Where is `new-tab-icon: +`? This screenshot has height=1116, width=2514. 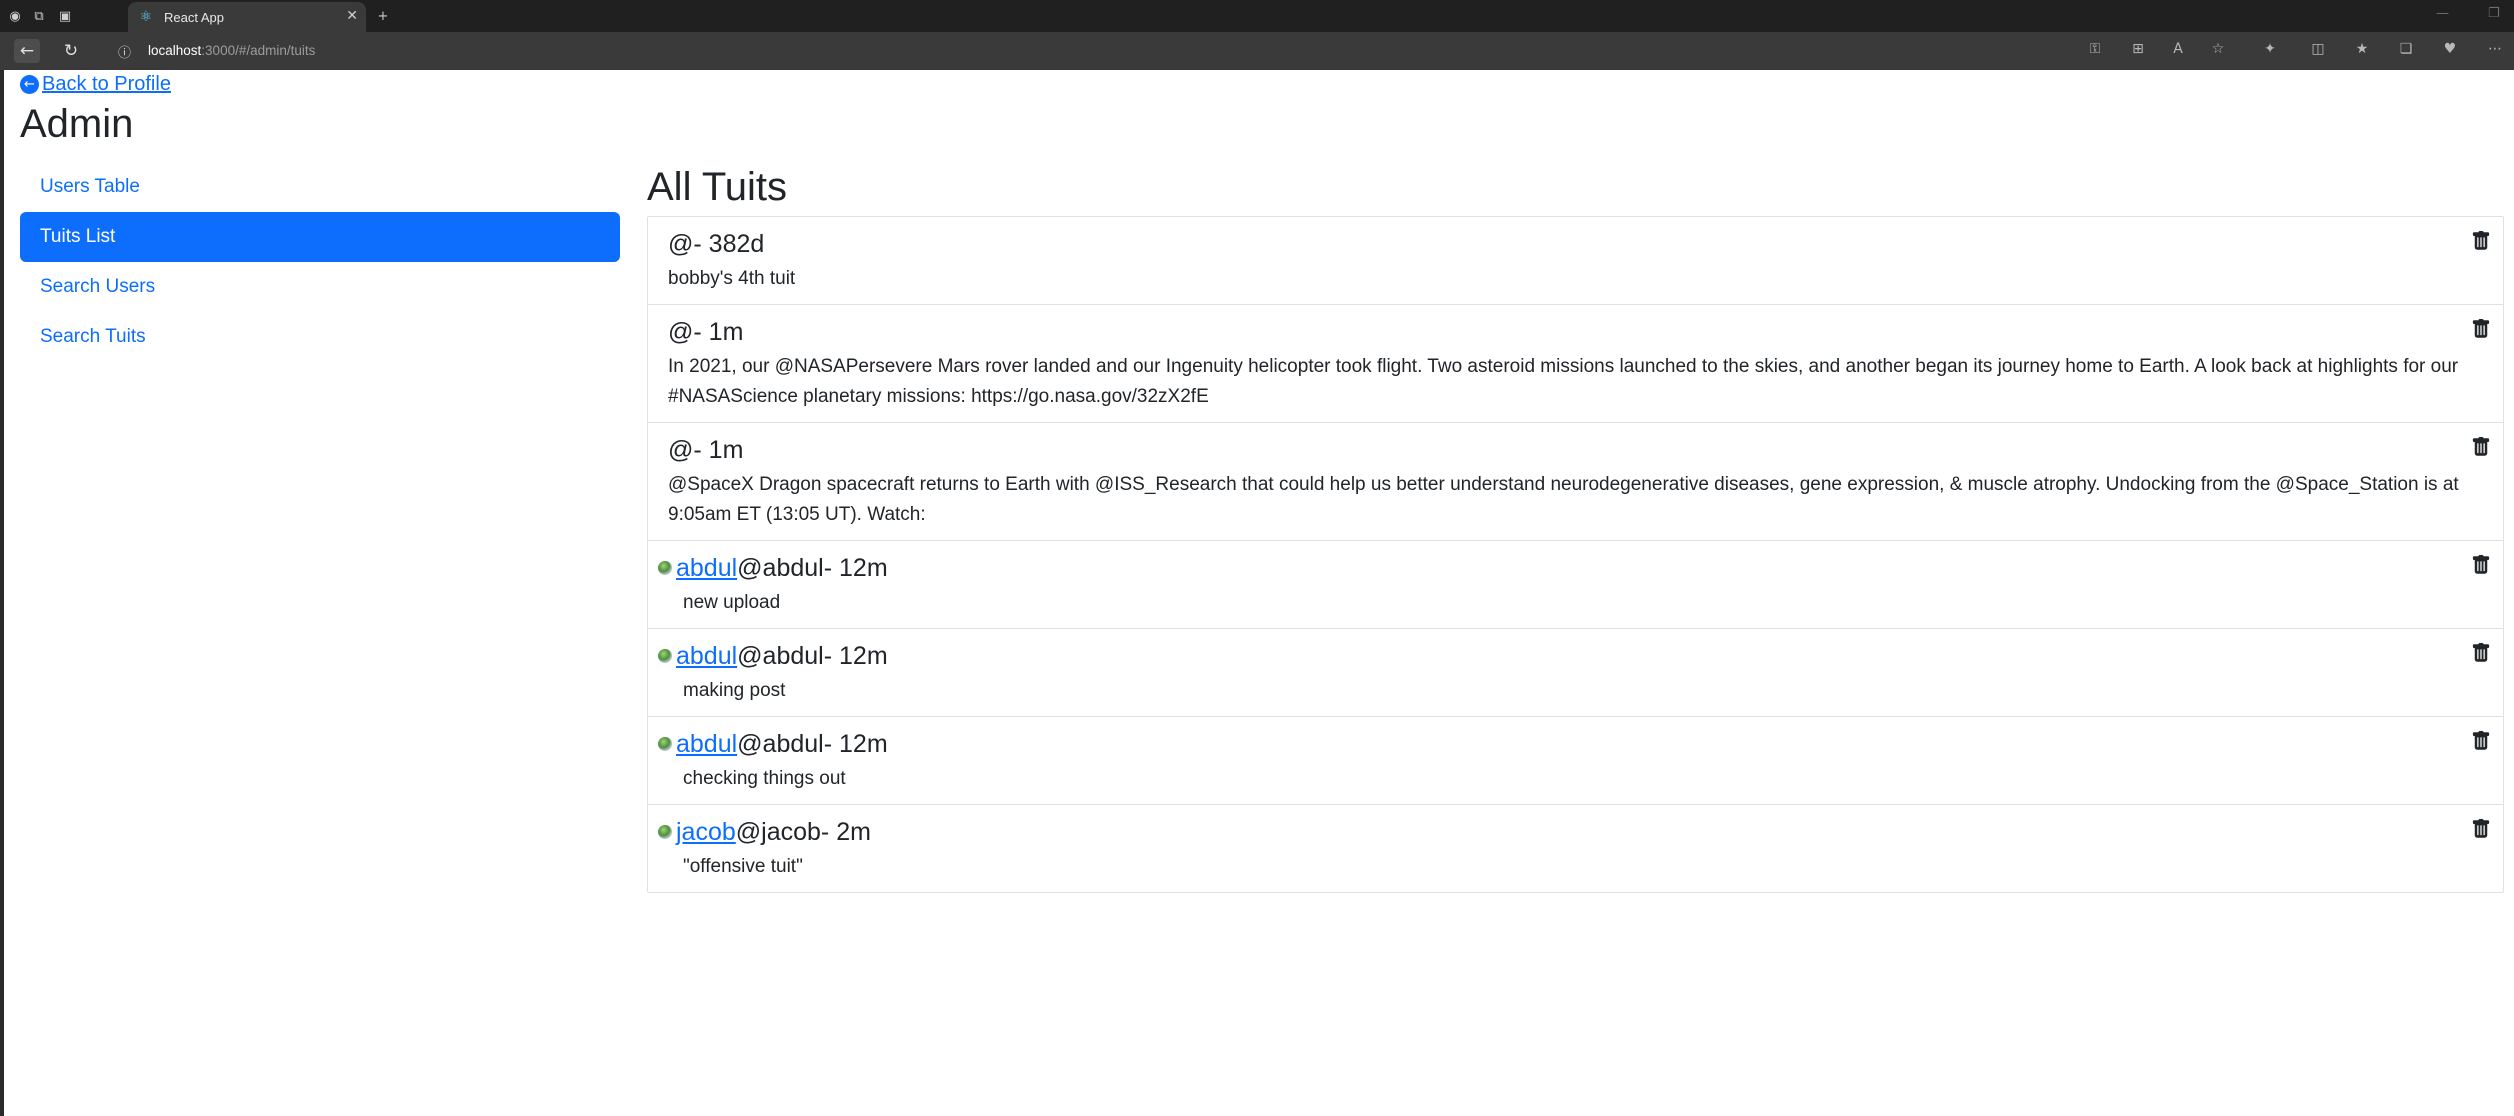
new-tab-icon: + is located at coordinates (383, 16).